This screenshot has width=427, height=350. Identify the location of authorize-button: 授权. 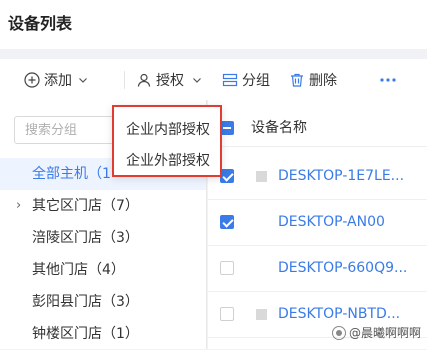
(169, 79).